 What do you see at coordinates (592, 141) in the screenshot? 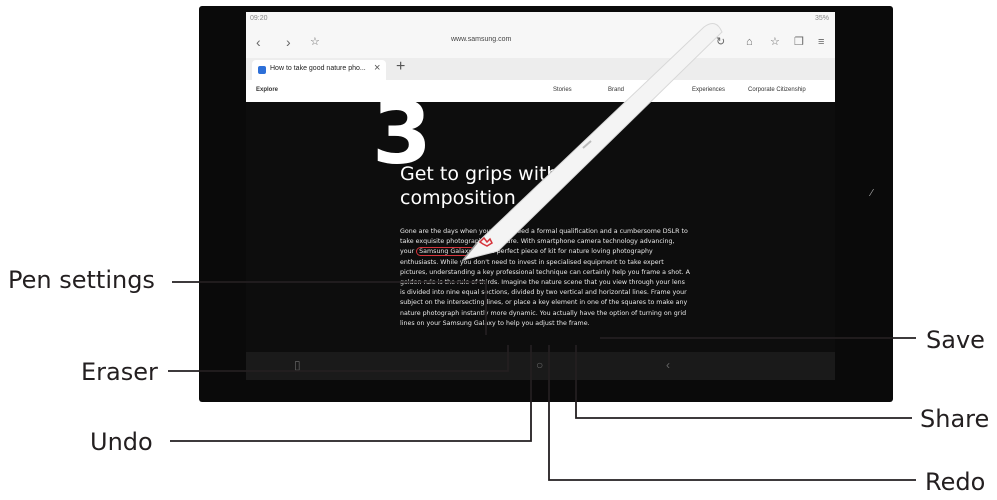
I see `s-pen` at bounding box center [592, 141].